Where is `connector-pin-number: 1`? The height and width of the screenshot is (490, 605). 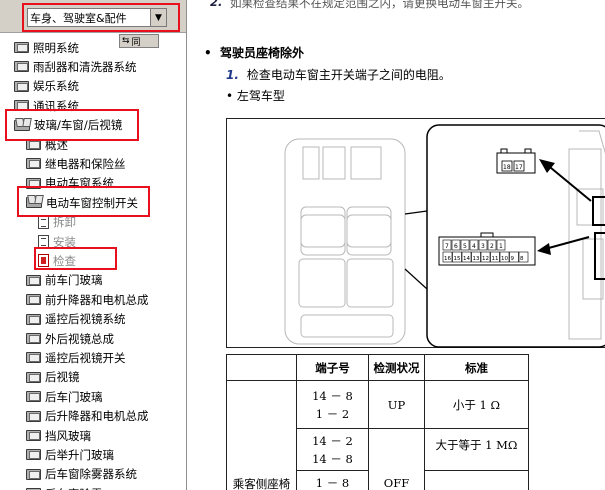
connector-pin-number: 1 is located at coordinates (501, 246).